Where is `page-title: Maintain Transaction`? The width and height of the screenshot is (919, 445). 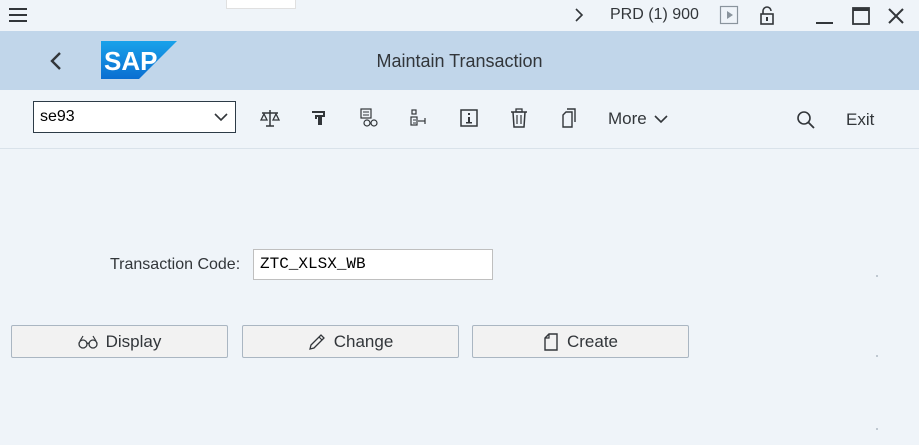 page-title: Maintain Transaction is located at coordinates (459, 61).